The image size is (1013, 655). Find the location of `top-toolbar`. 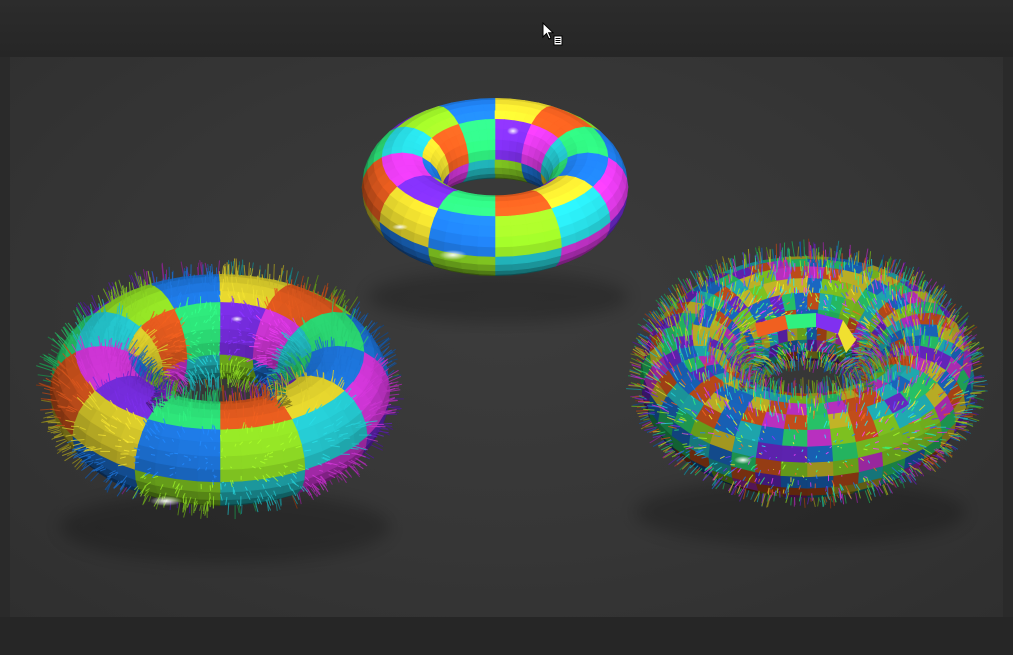

top-toolbar is located at coordinates (506, 28).